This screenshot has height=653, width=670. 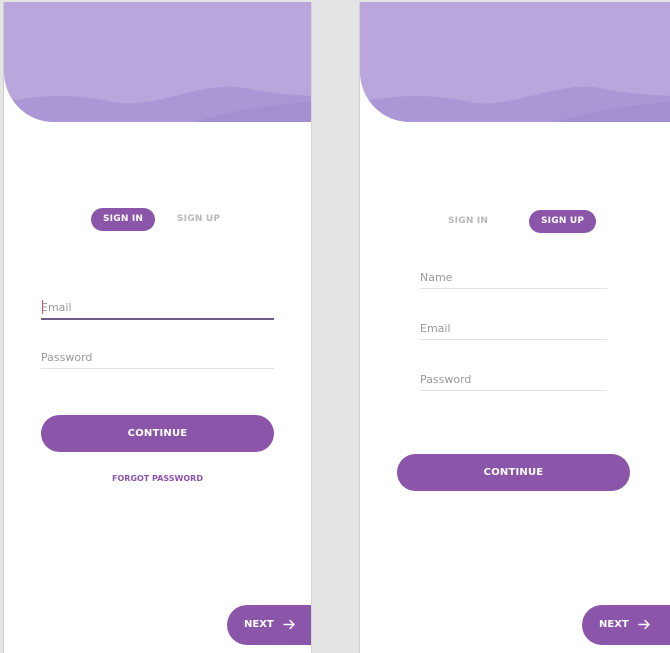 What do you see at coordinates (42, 307) in the screenshot?
I see `text-caret` at bounding box center [42, 307].